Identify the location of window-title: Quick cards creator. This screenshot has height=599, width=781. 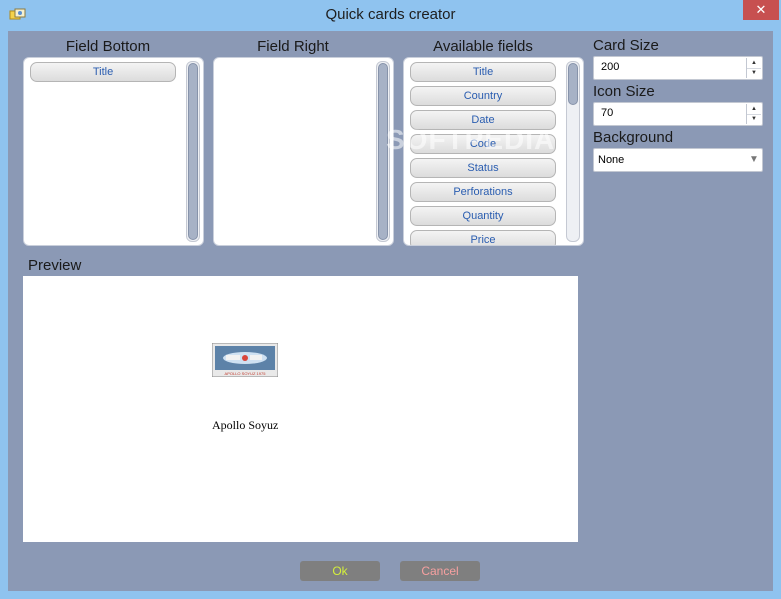
(390, 14).